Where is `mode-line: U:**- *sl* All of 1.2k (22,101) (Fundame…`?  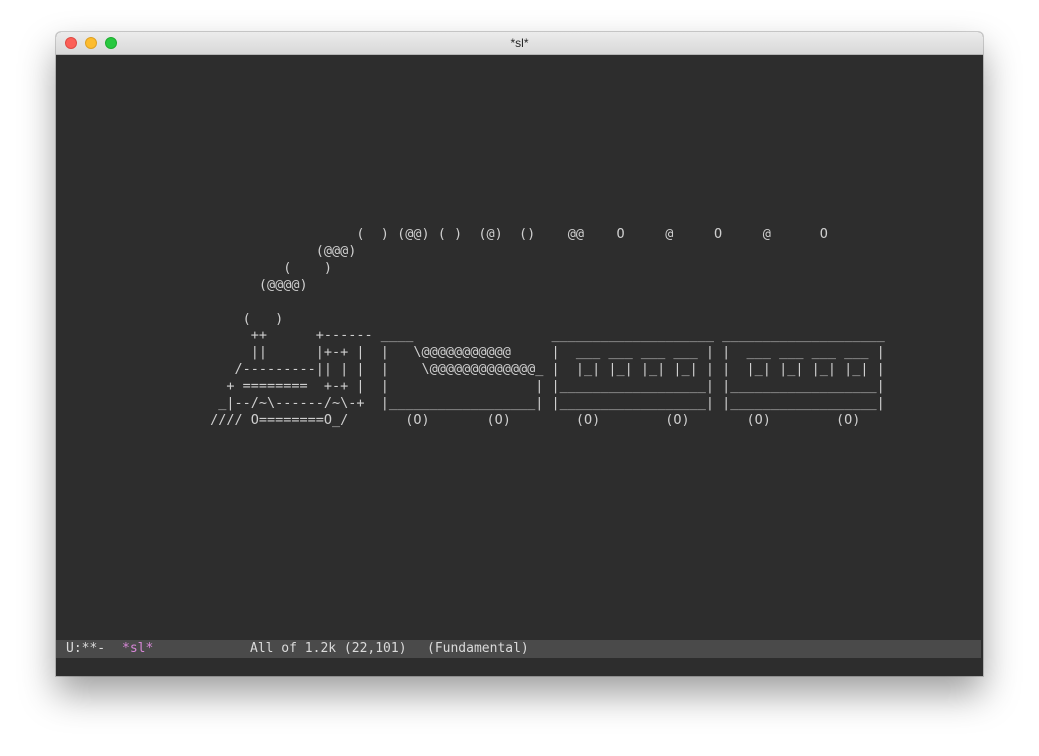 mode-line: U:**- *sl* All of 1.2k (22,101) (Fundame… is located at coordinates (518, 649).